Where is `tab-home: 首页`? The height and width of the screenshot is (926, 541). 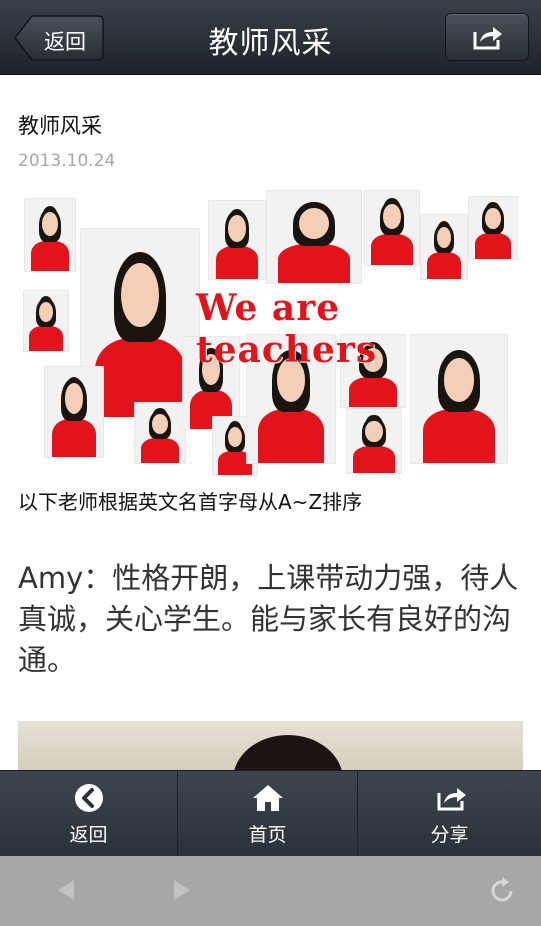
tab-home: 首页 is located at coordinates (268, 814).